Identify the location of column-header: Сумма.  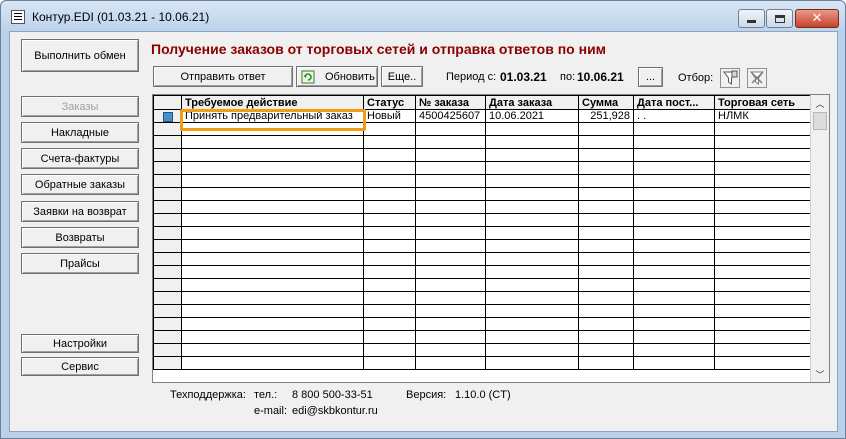
(606, 102).